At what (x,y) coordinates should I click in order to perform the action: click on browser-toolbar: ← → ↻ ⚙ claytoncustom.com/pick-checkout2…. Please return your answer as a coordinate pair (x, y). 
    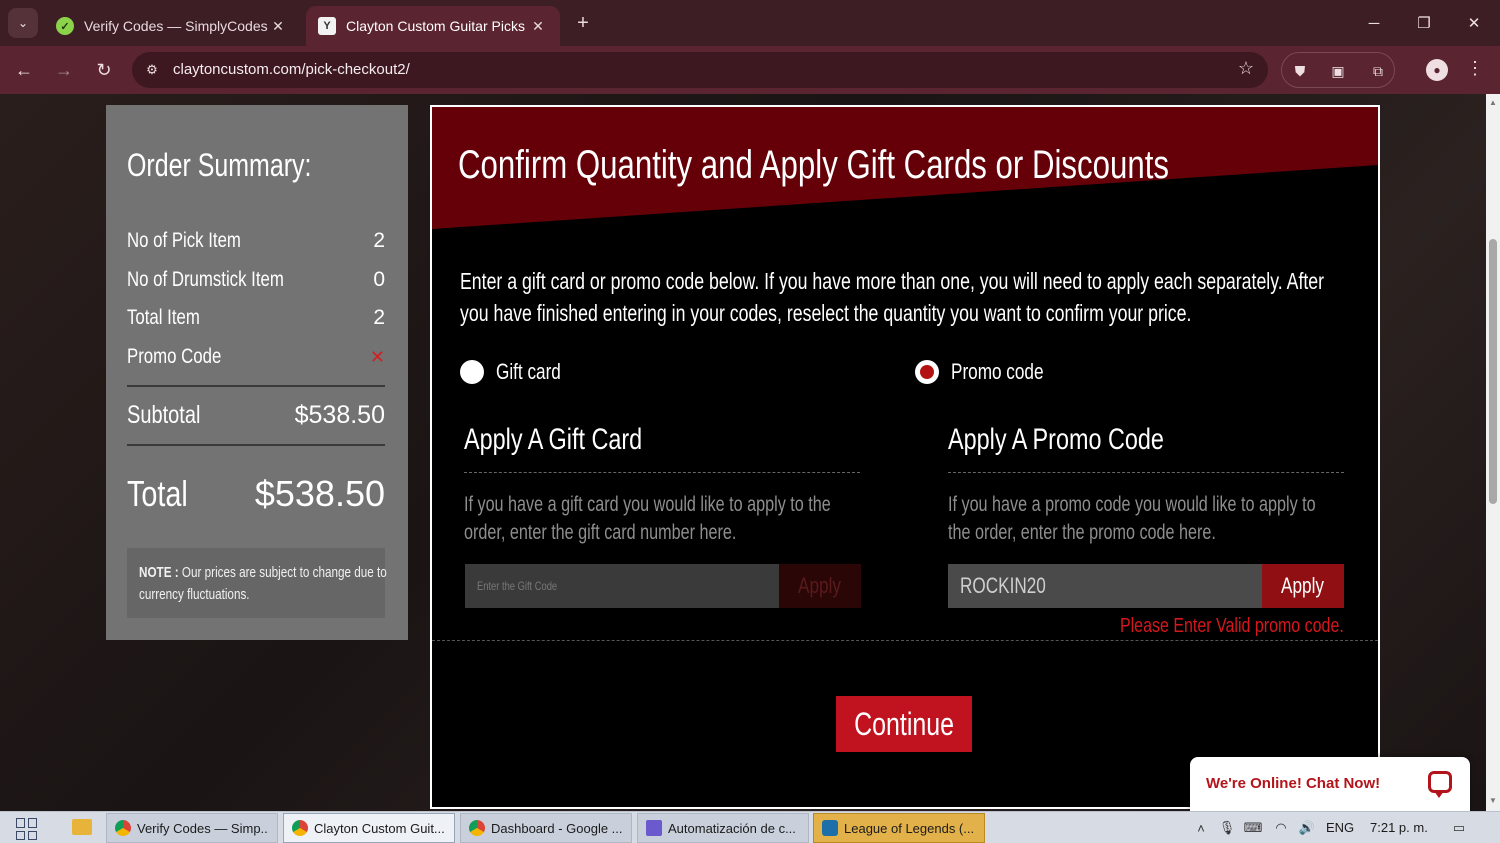
    Looking at the image, I should click on (750, 70).